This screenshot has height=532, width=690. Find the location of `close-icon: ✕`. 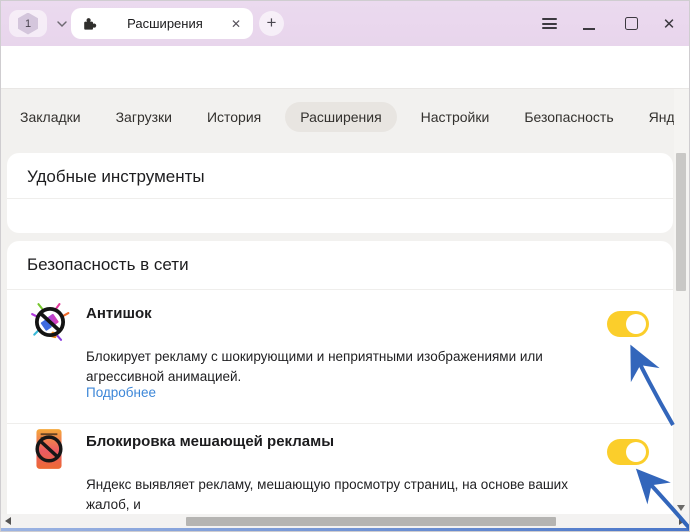

close-icon: ✕ is located at coordinates (669, 24).